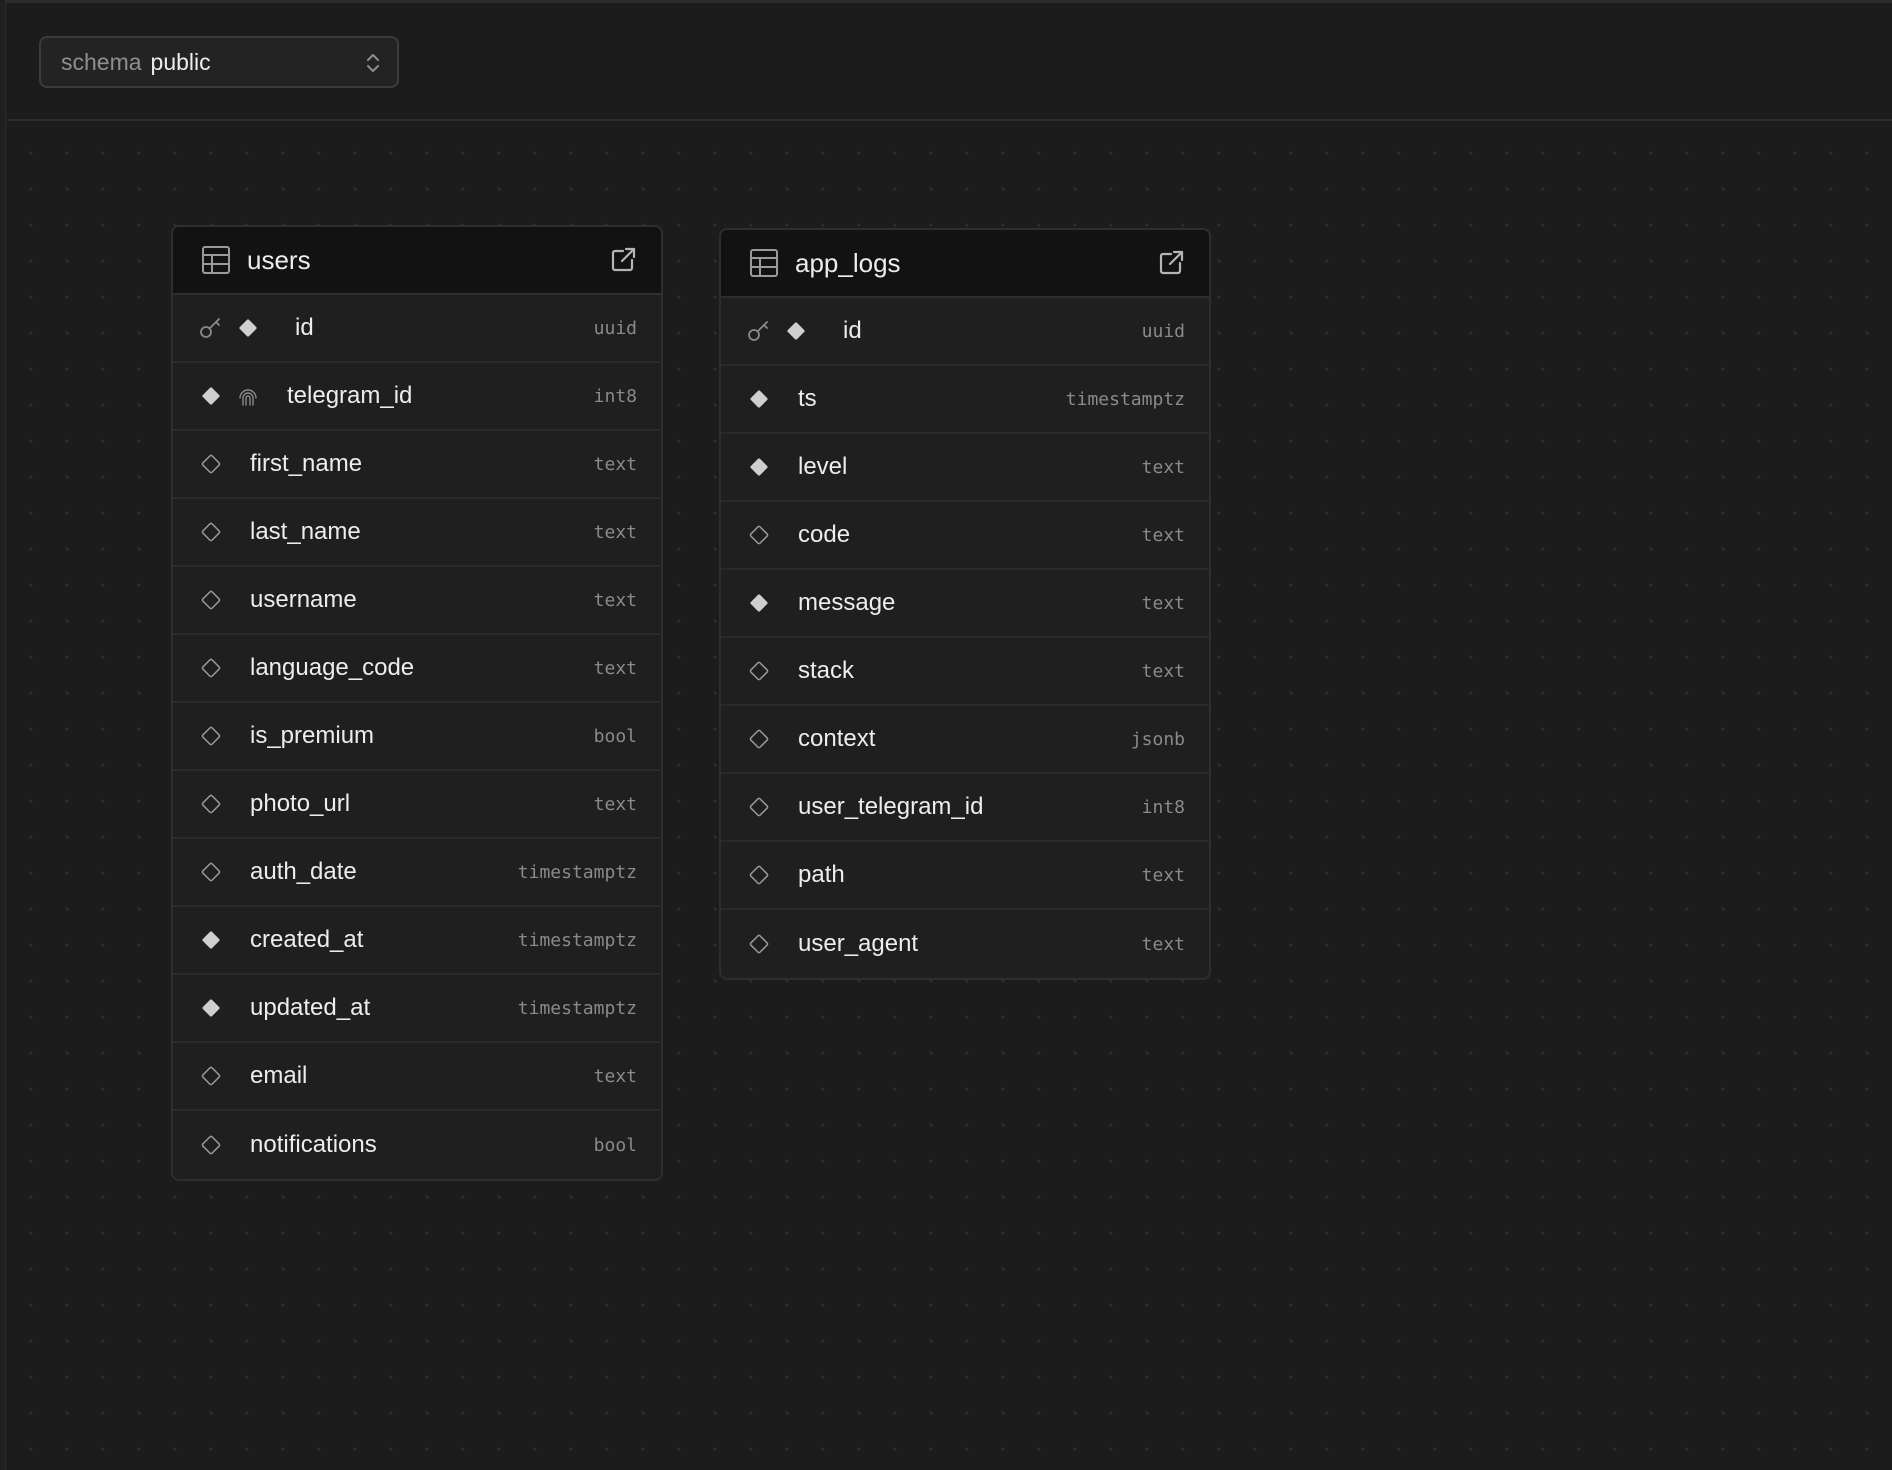 Image resolution: width=1892 pixels, height=1470 pixels. Describe the element at coordinates (101, 61) in the screenshot. I see `schema-select-label: schema` at that location.